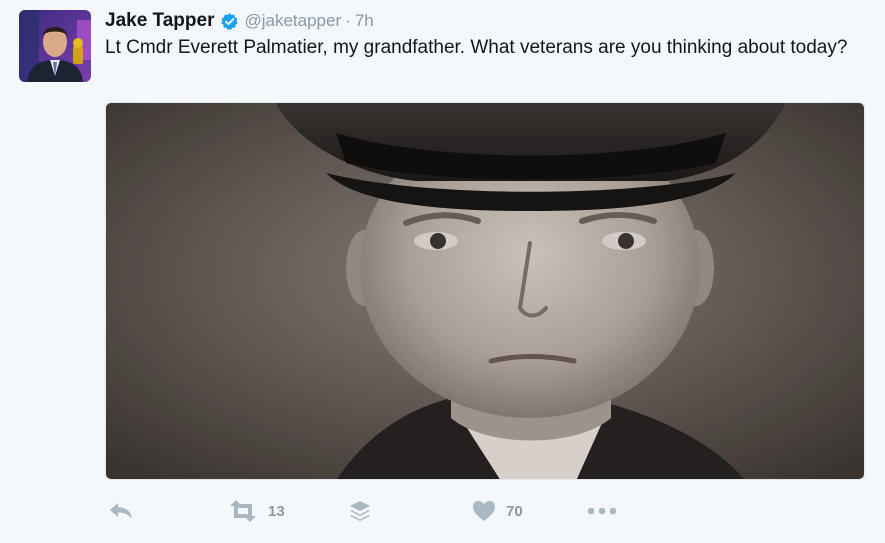  I want to click on retweet-icon, so click(243, 511).